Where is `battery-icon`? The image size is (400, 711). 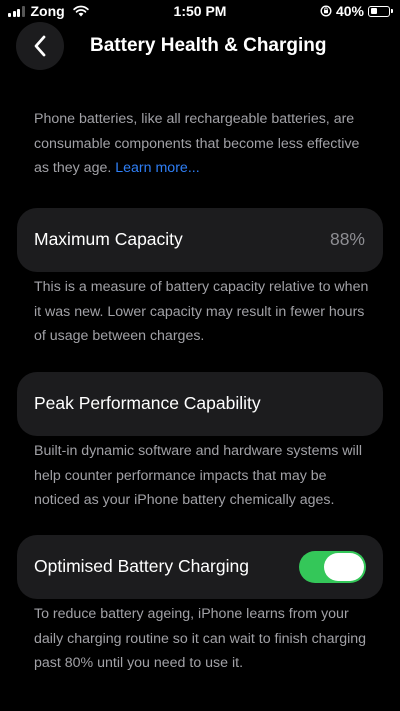
battery-icon is located at coordinates (380, 11).